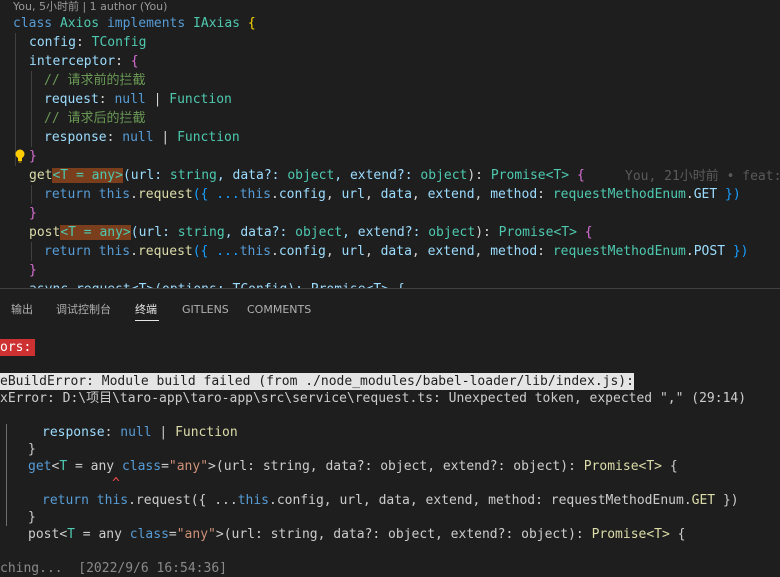 The image size is (780, 577). I want to click on tab-debug-console: 调试控制台, so click(83, 310).